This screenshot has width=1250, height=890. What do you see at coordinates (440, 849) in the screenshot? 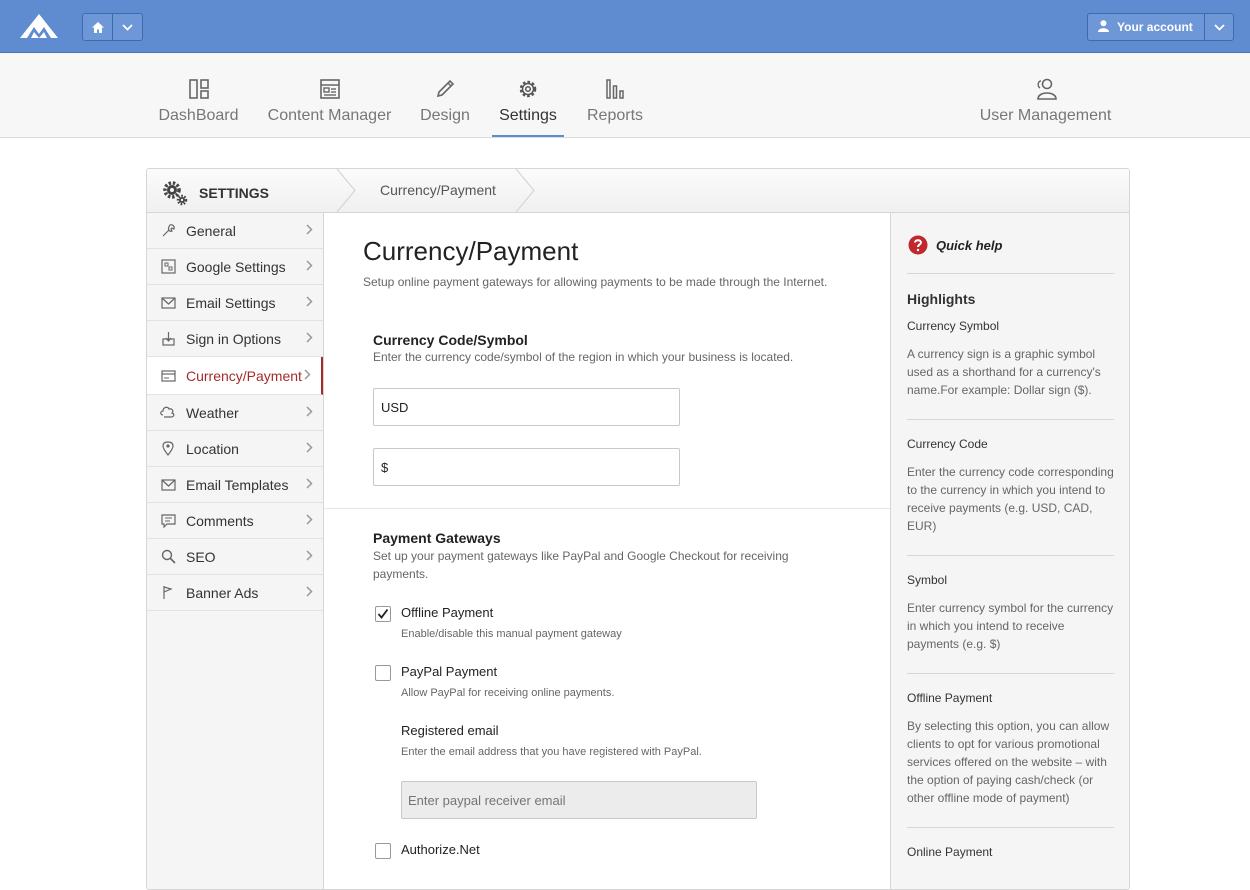
I see `authorize-net-label: Authorize.Net` at bounding box center [440, 849].